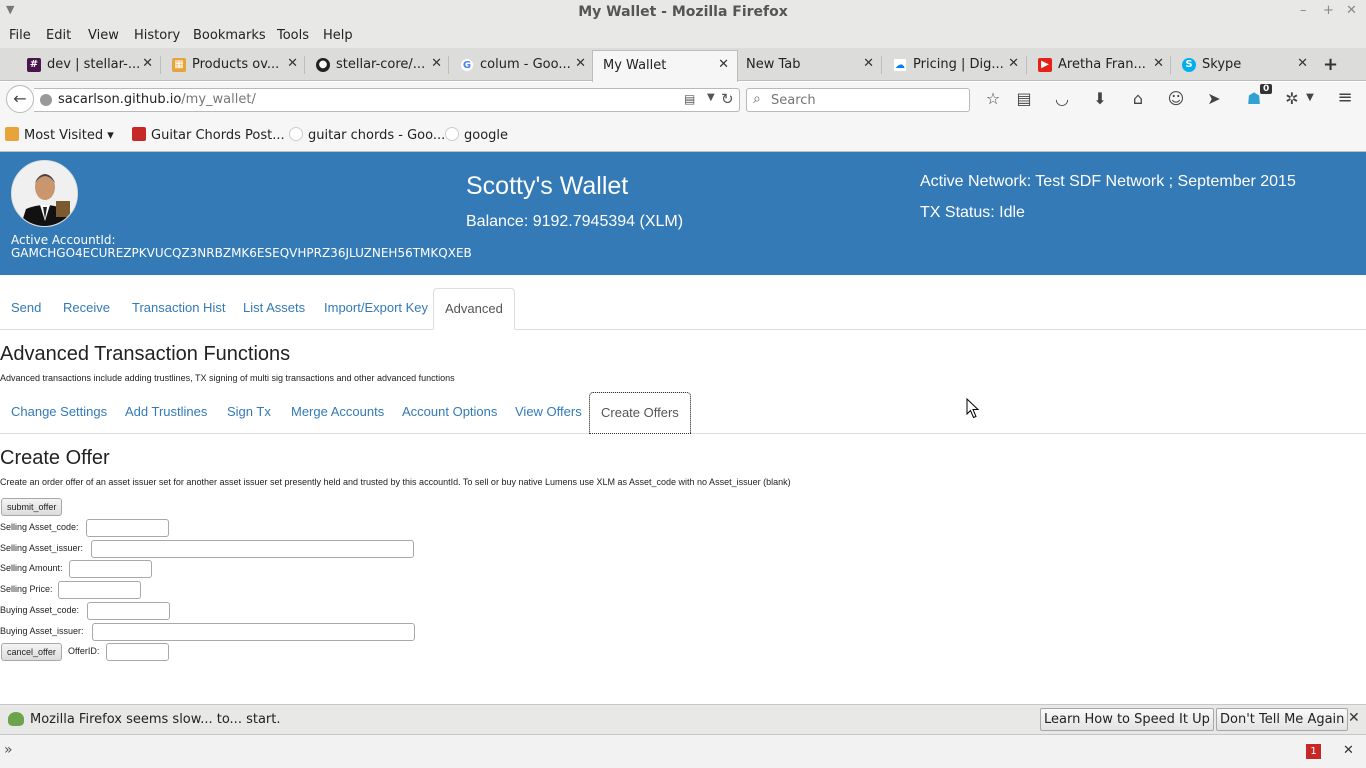 The image size is (1366, 768). What do you see at coordinates (1351, 10) in the screenshot?
I see `close-window-icon: ✕` at bounding box center [1351, 10].